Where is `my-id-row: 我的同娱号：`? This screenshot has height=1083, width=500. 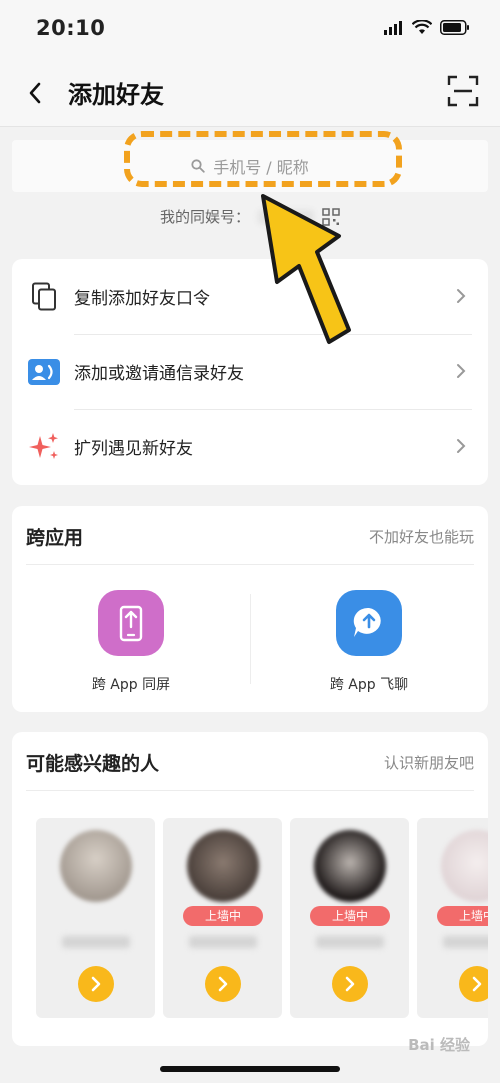
my-id-row: 我的同娱号： is located at coordinates (250, 216).